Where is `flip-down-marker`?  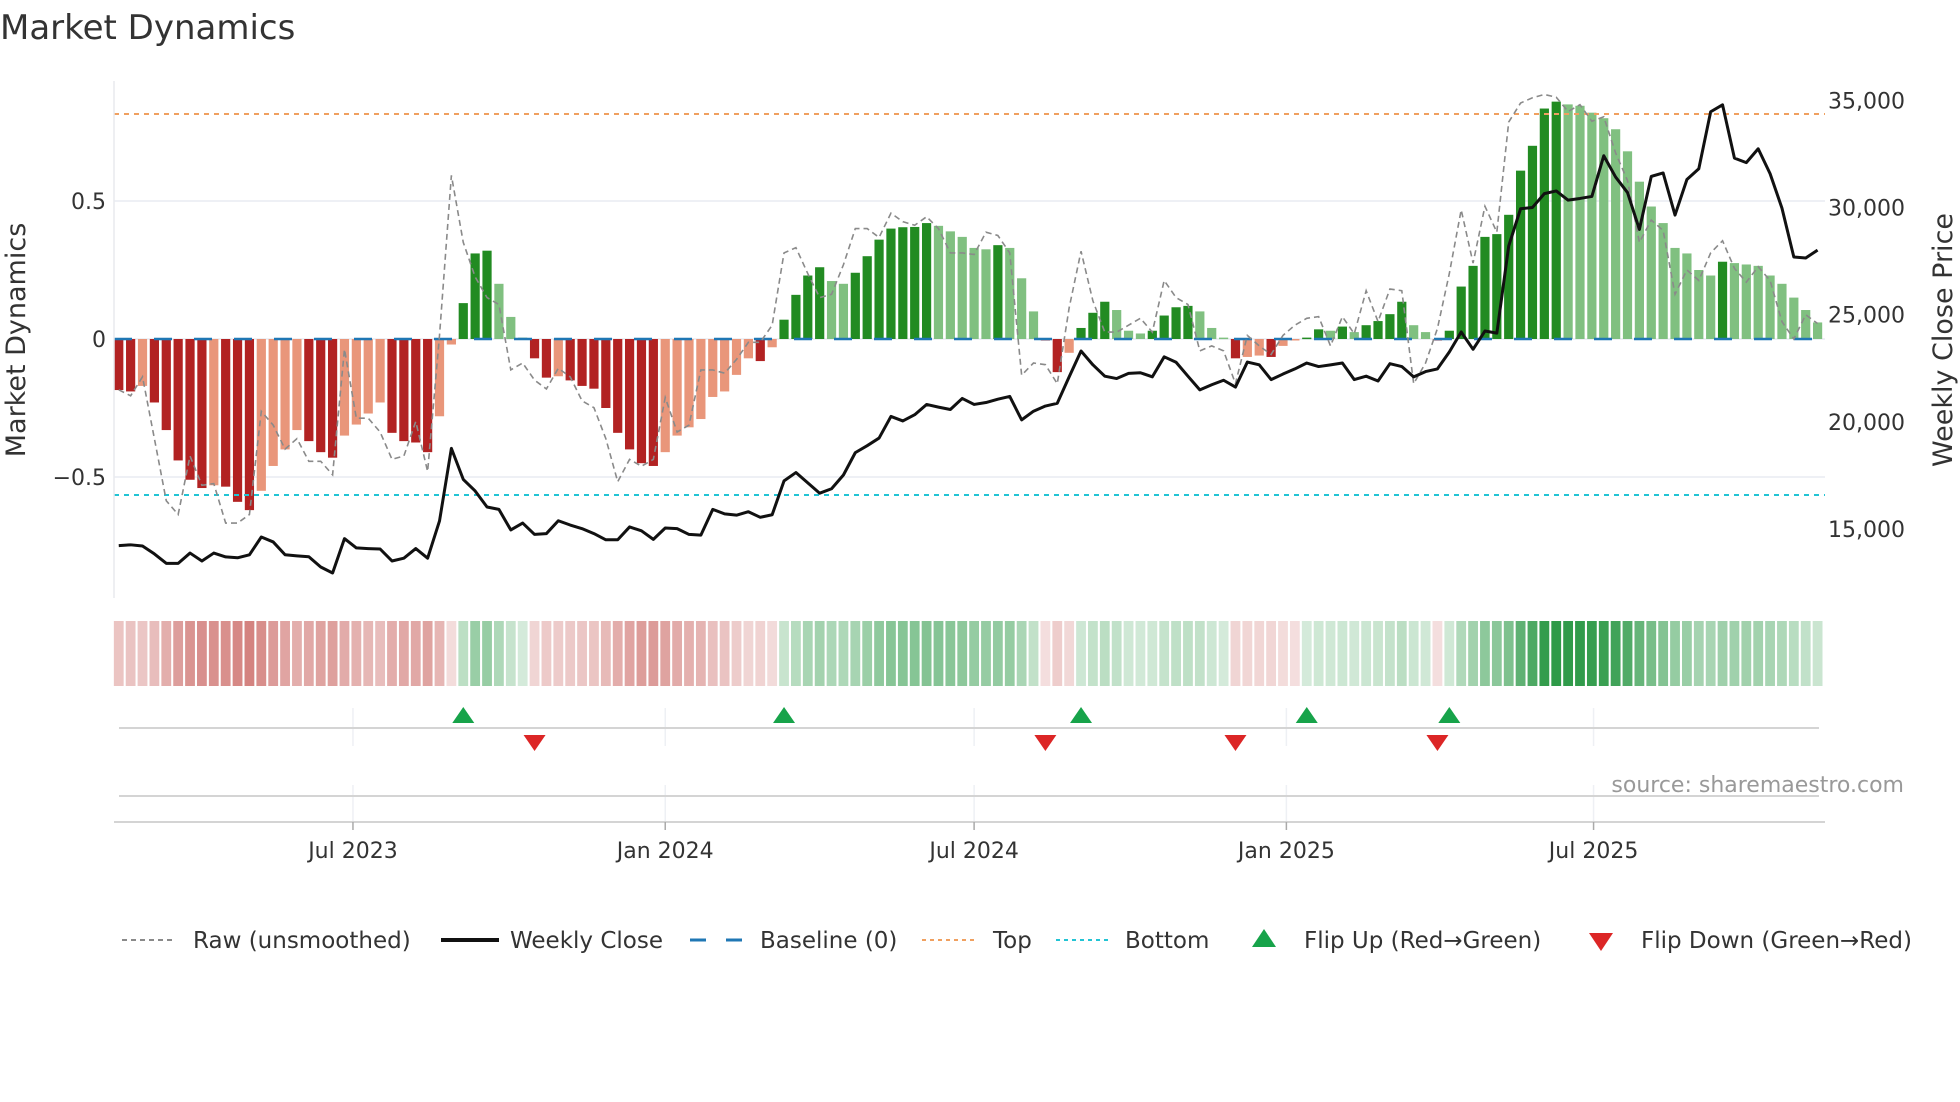 flip-down-marker is located at coordinates (1437, 743).